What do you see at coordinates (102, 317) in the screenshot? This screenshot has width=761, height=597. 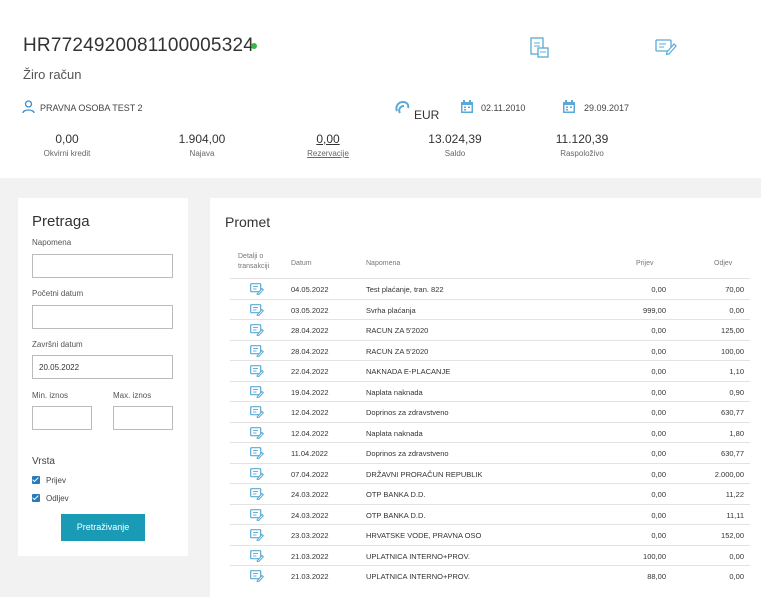 I see `pocetni-datum-input` at bounding box center [102, 317].